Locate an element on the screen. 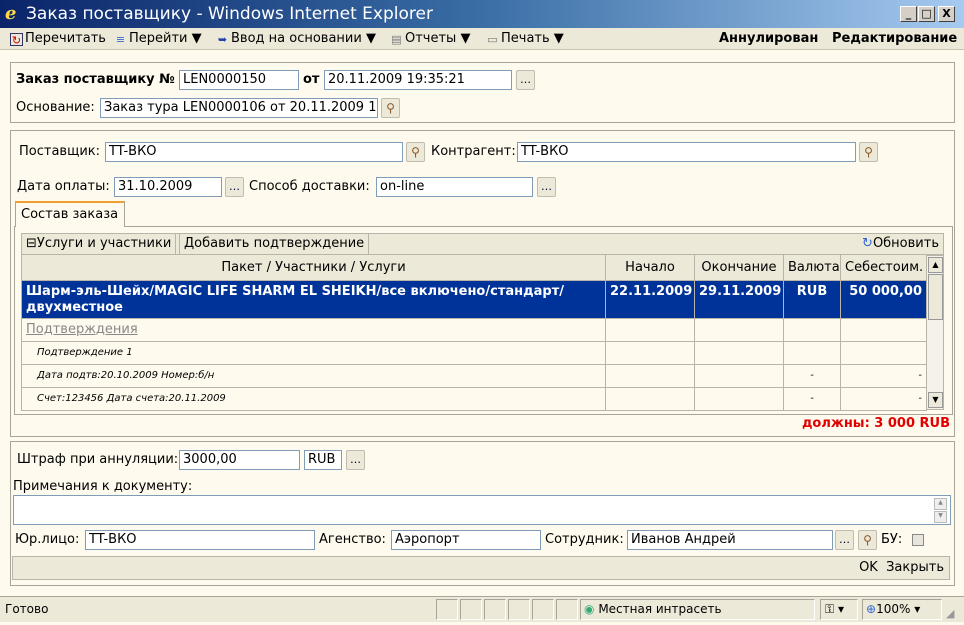 Image resolution: width=964 pixels, height=625 pixels. table-row: Счет:123456 Дата счета:20.11.2009 -- is located at coordinates (474, 399).